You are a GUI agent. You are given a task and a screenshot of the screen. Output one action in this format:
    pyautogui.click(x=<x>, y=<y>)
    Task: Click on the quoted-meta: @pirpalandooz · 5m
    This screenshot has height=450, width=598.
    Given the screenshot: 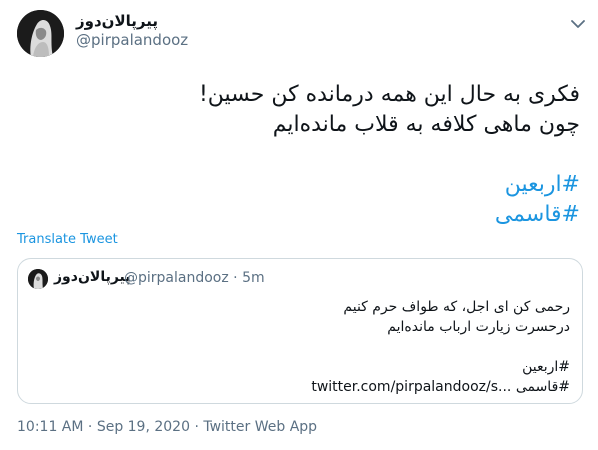 What is the action you would take?
    pyautogui.click(x=194, y=278)
    